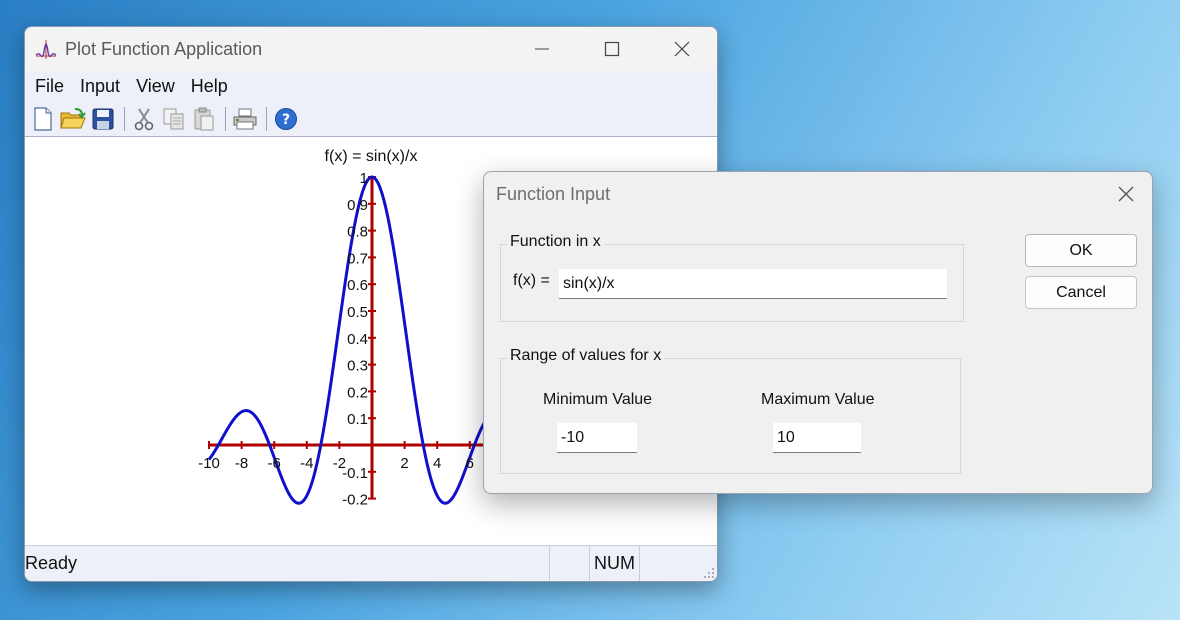 This screenshot has width=1180, height=620. What do you see at coordinates (598, 399) in the screenshot?
I see `min-value-label: Minimum Value` at bounding box center [598, 399].